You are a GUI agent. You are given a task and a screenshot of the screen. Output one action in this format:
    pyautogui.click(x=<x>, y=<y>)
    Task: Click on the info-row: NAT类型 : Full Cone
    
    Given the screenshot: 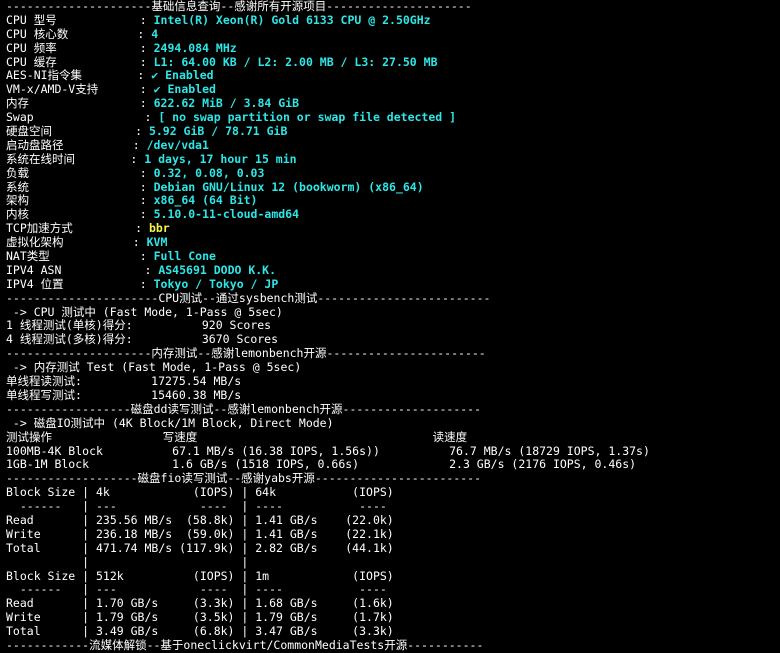 What is the action you would take?
    pyautogui.click(x=391, y=256)
    